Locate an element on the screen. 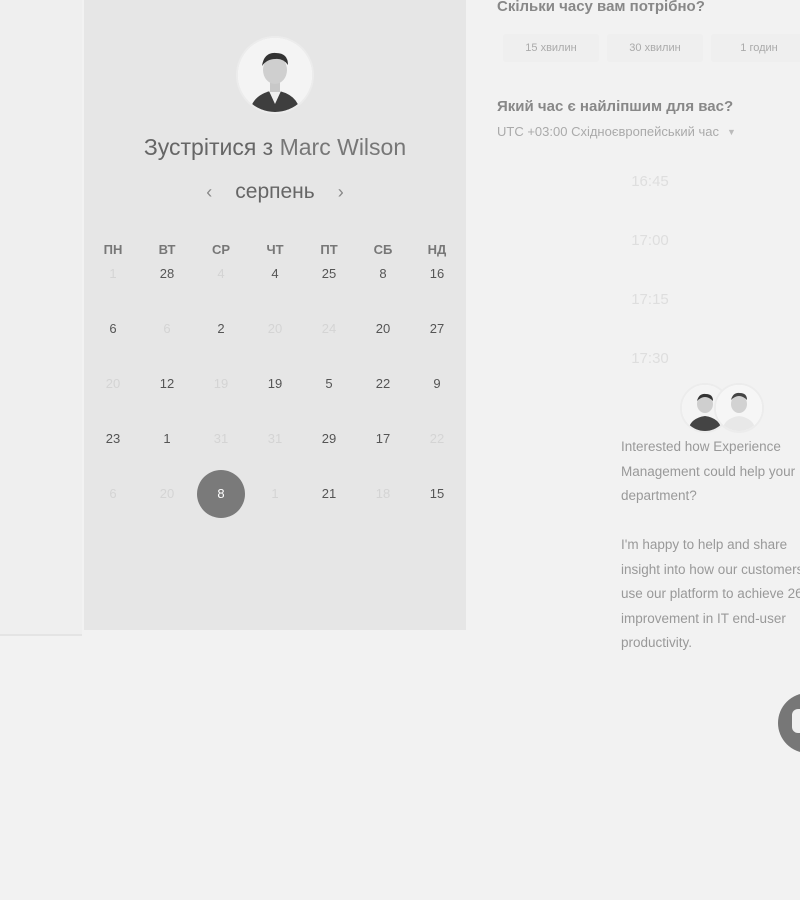 Image resolution: width=800 pixels, height=900 pixels. time-slot: 17:30 is located at coordinates (650, 359).